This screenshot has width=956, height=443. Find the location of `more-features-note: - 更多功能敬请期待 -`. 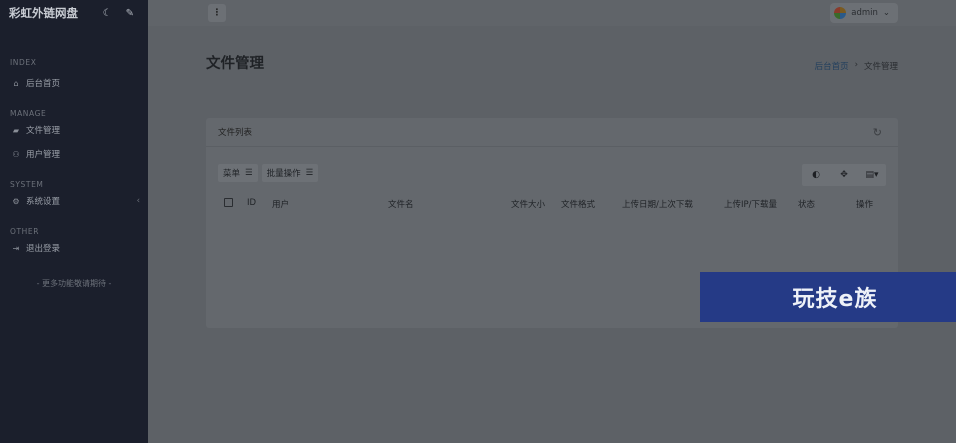

more-features-note: - 更多功能敬请期待 - is located at coordinates (74, 283).